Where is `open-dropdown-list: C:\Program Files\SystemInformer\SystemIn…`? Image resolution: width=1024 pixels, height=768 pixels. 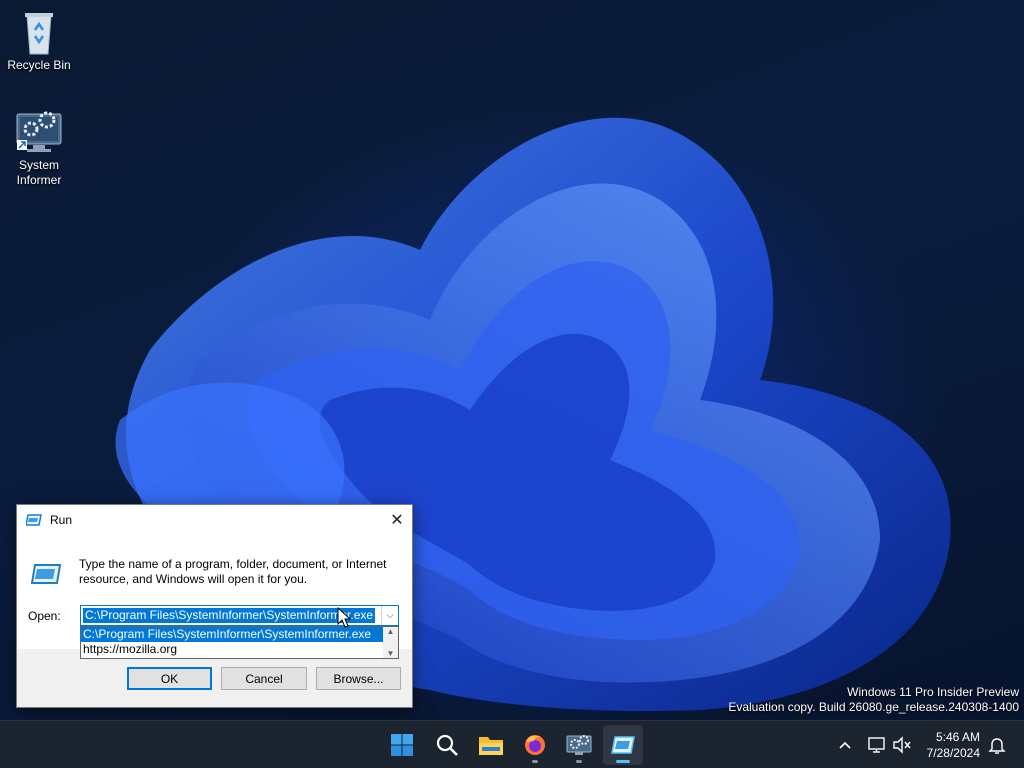 open-dropdown-list: C:\Program Files\SystemInformer\SystemIn… is located at coordinates (239, 642).